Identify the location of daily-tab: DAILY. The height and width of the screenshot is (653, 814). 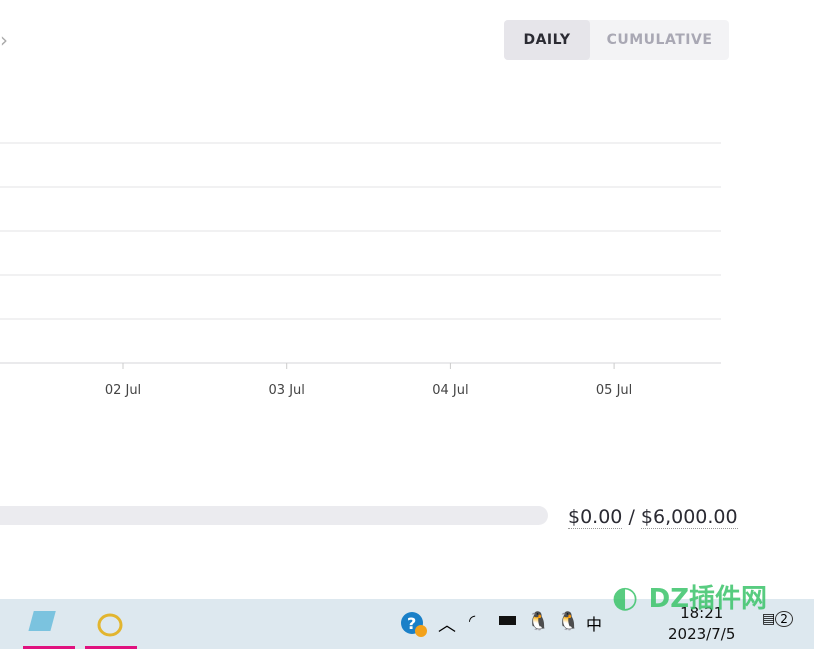
(547, 40).